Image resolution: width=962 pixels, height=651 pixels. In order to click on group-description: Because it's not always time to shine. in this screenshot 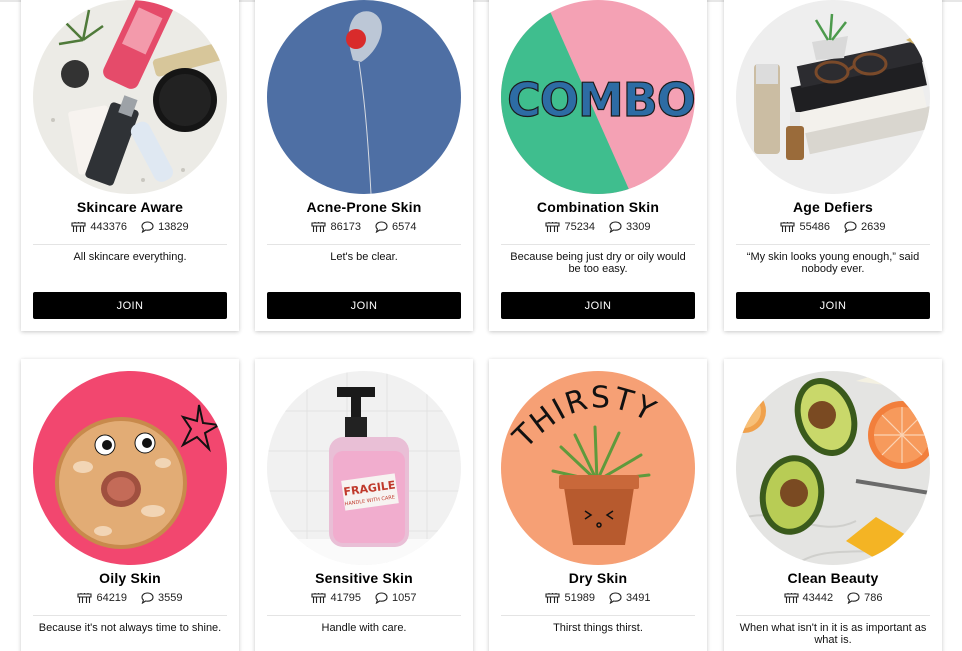, I will do `click(130, 628)`.